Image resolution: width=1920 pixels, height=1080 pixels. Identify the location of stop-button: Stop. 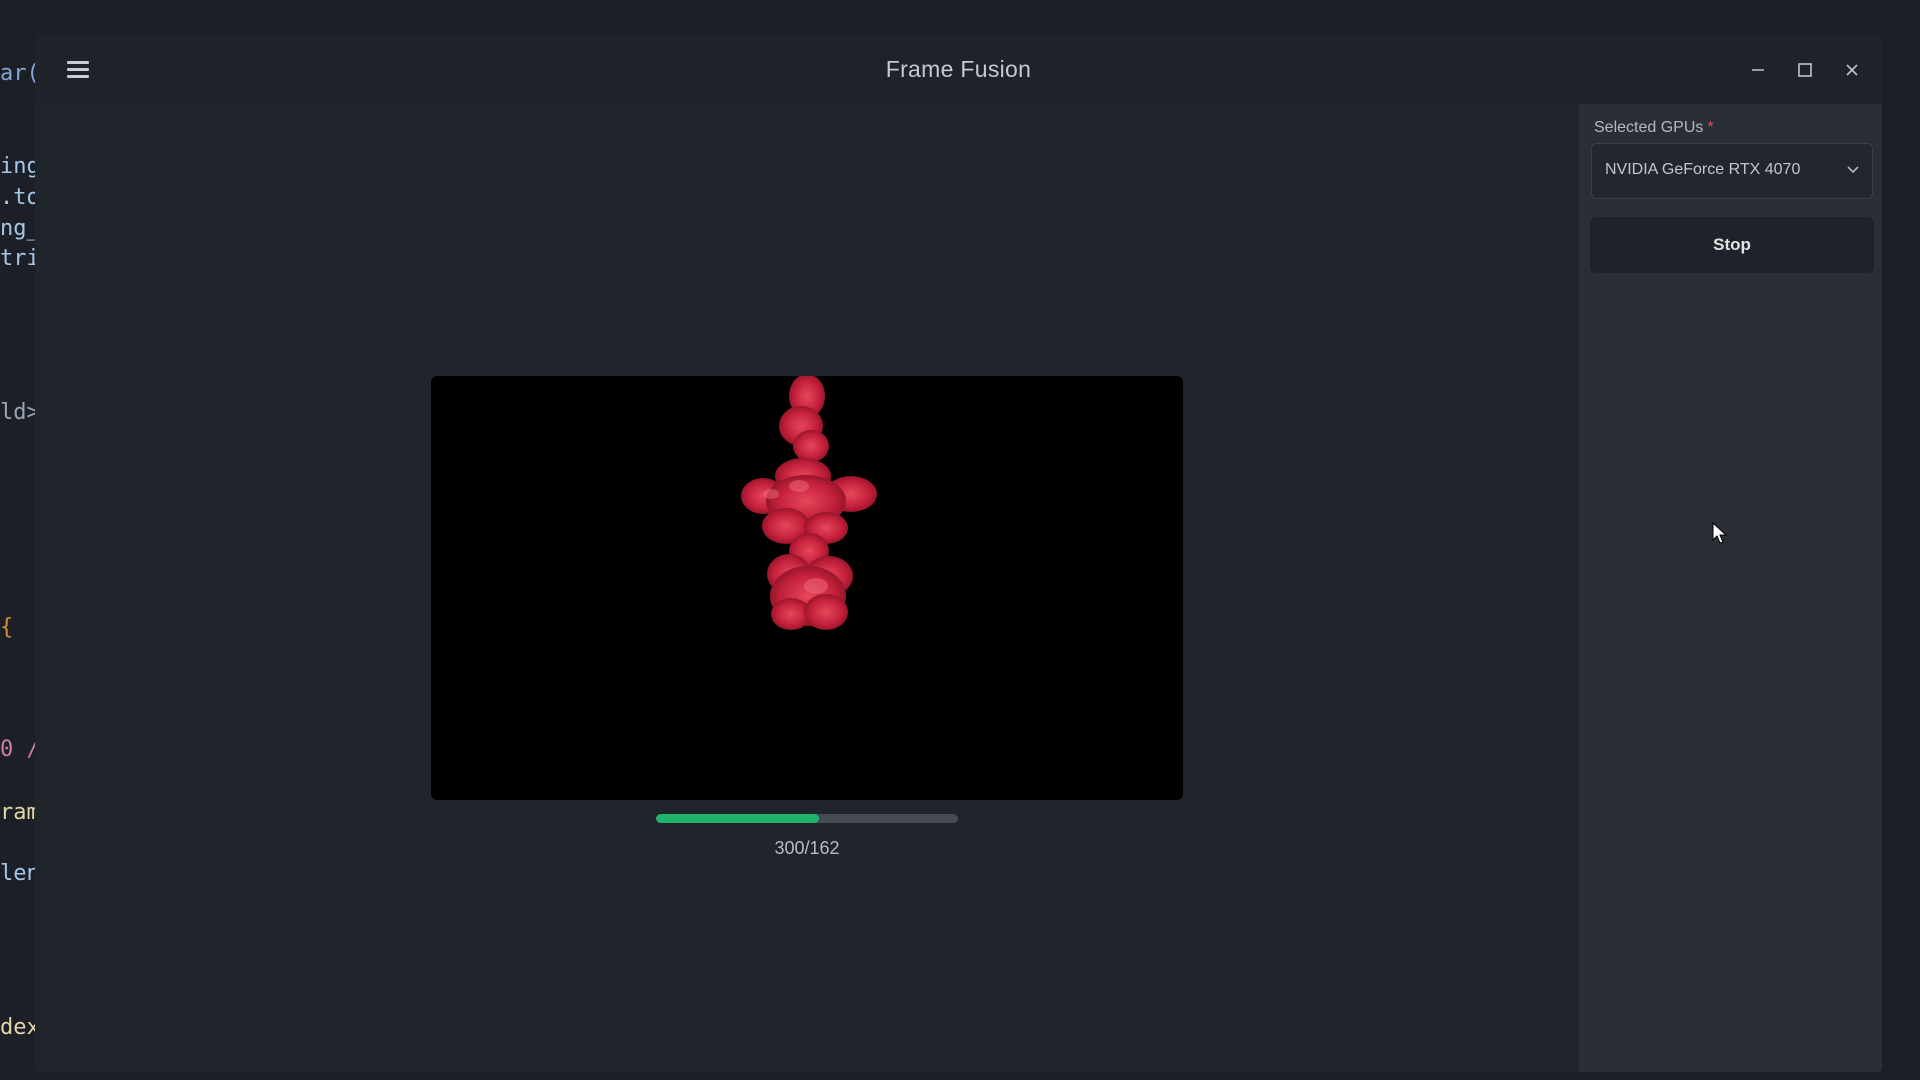
(1732, 245).